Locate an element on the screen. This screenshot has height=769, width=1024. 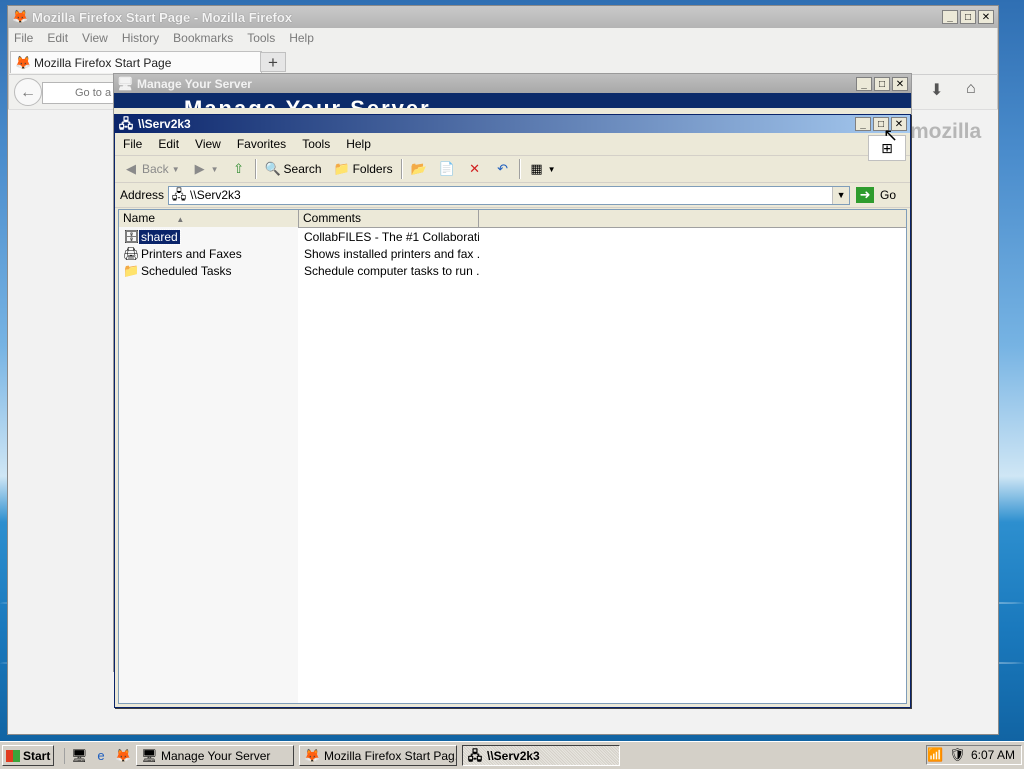
column-header-name: Name ▲ is located at coordinates (209, 218).